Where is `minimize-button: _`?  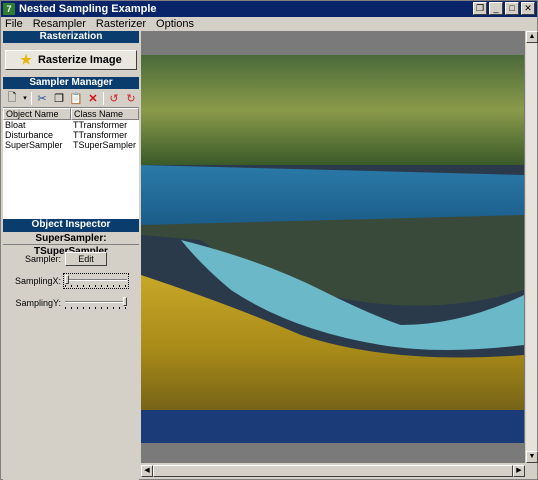
minimize-button: _ is located at coordinates (496, 8).